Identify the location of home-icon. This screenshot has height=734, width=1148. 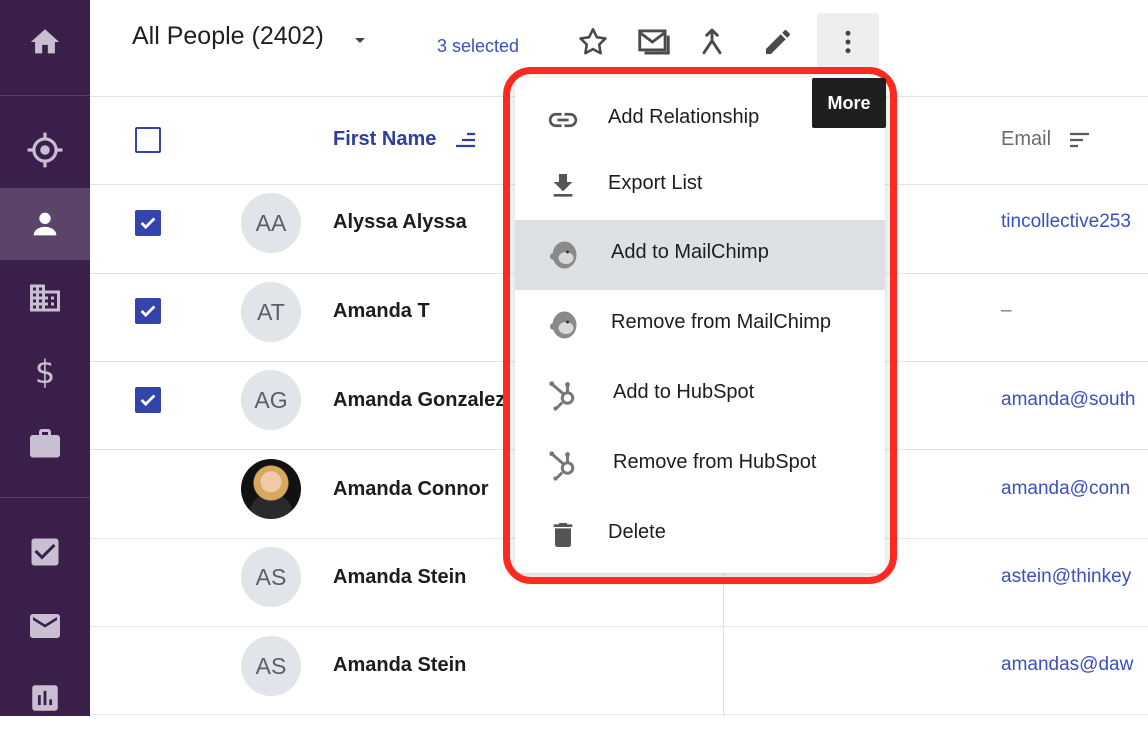
(45, 41).